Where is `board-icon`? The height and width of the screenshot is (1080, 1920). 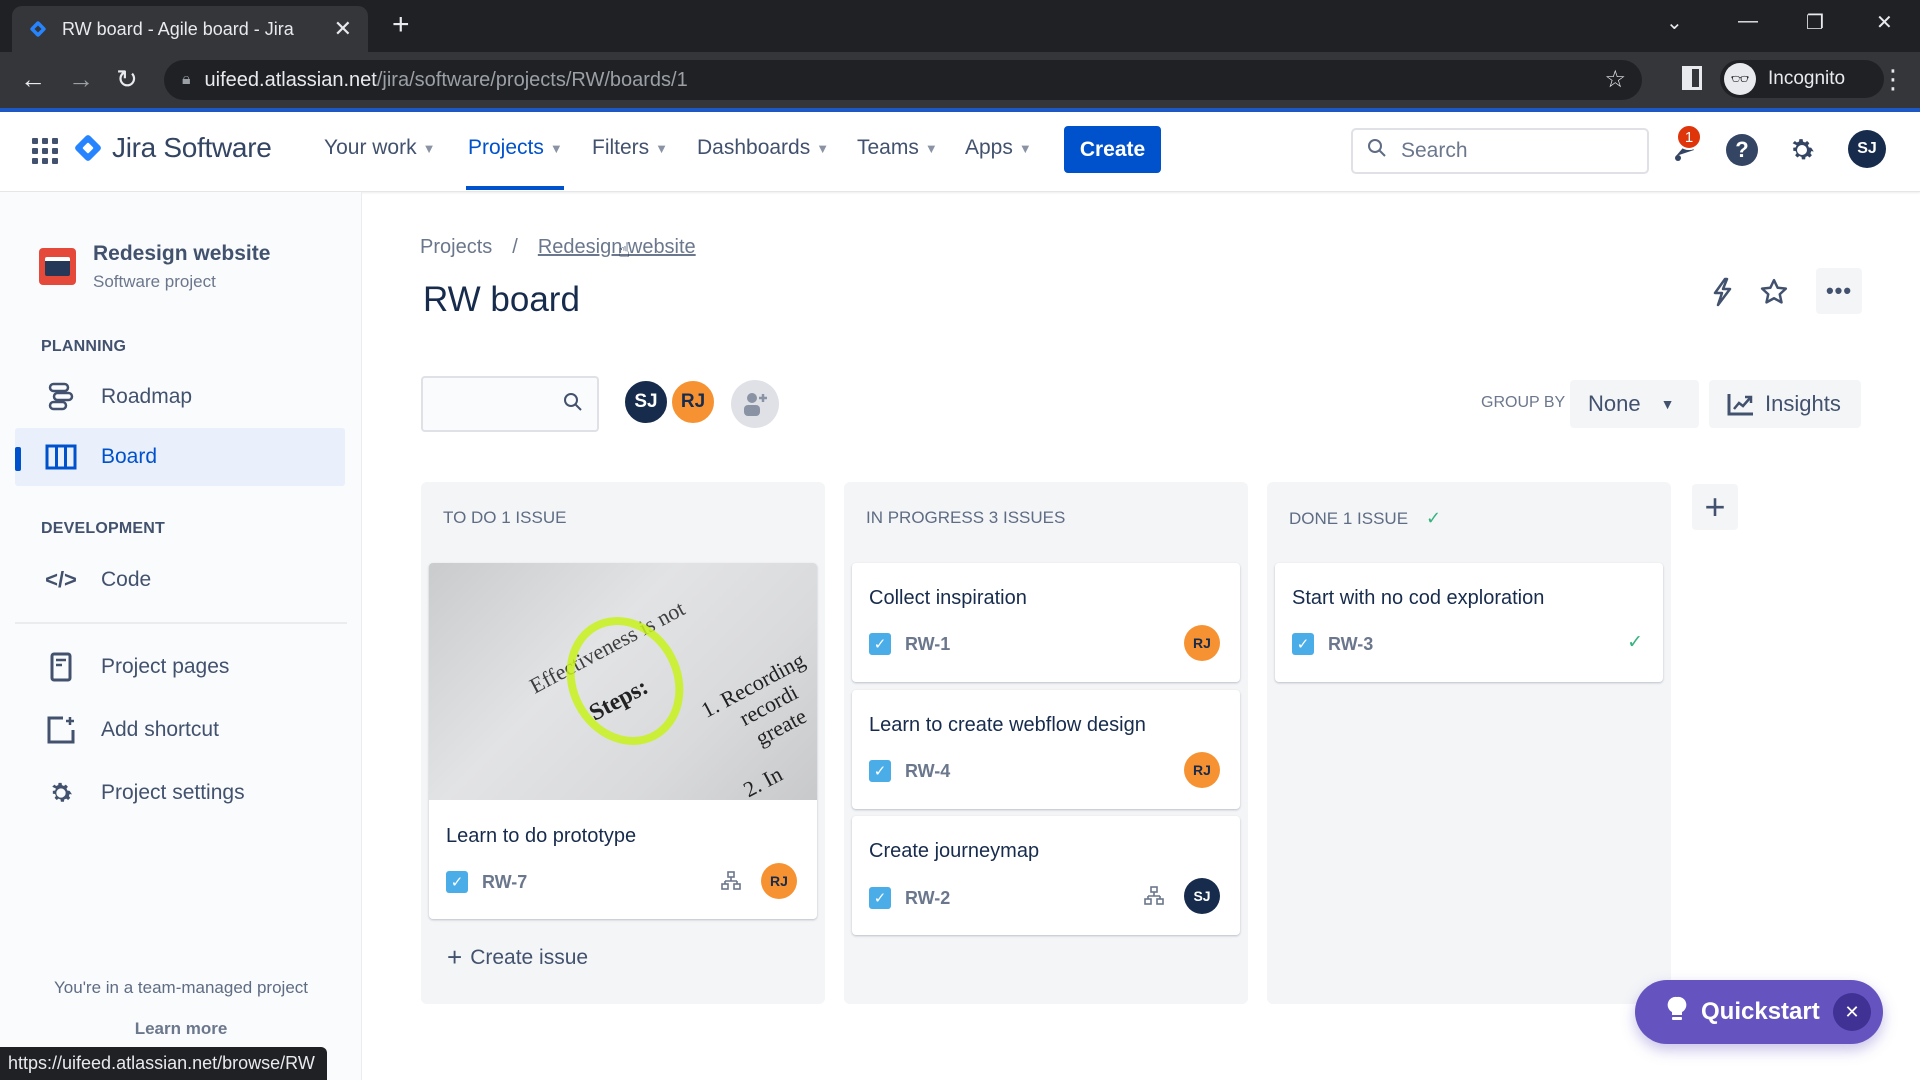 board-icon is located at coordinates (61, 457).